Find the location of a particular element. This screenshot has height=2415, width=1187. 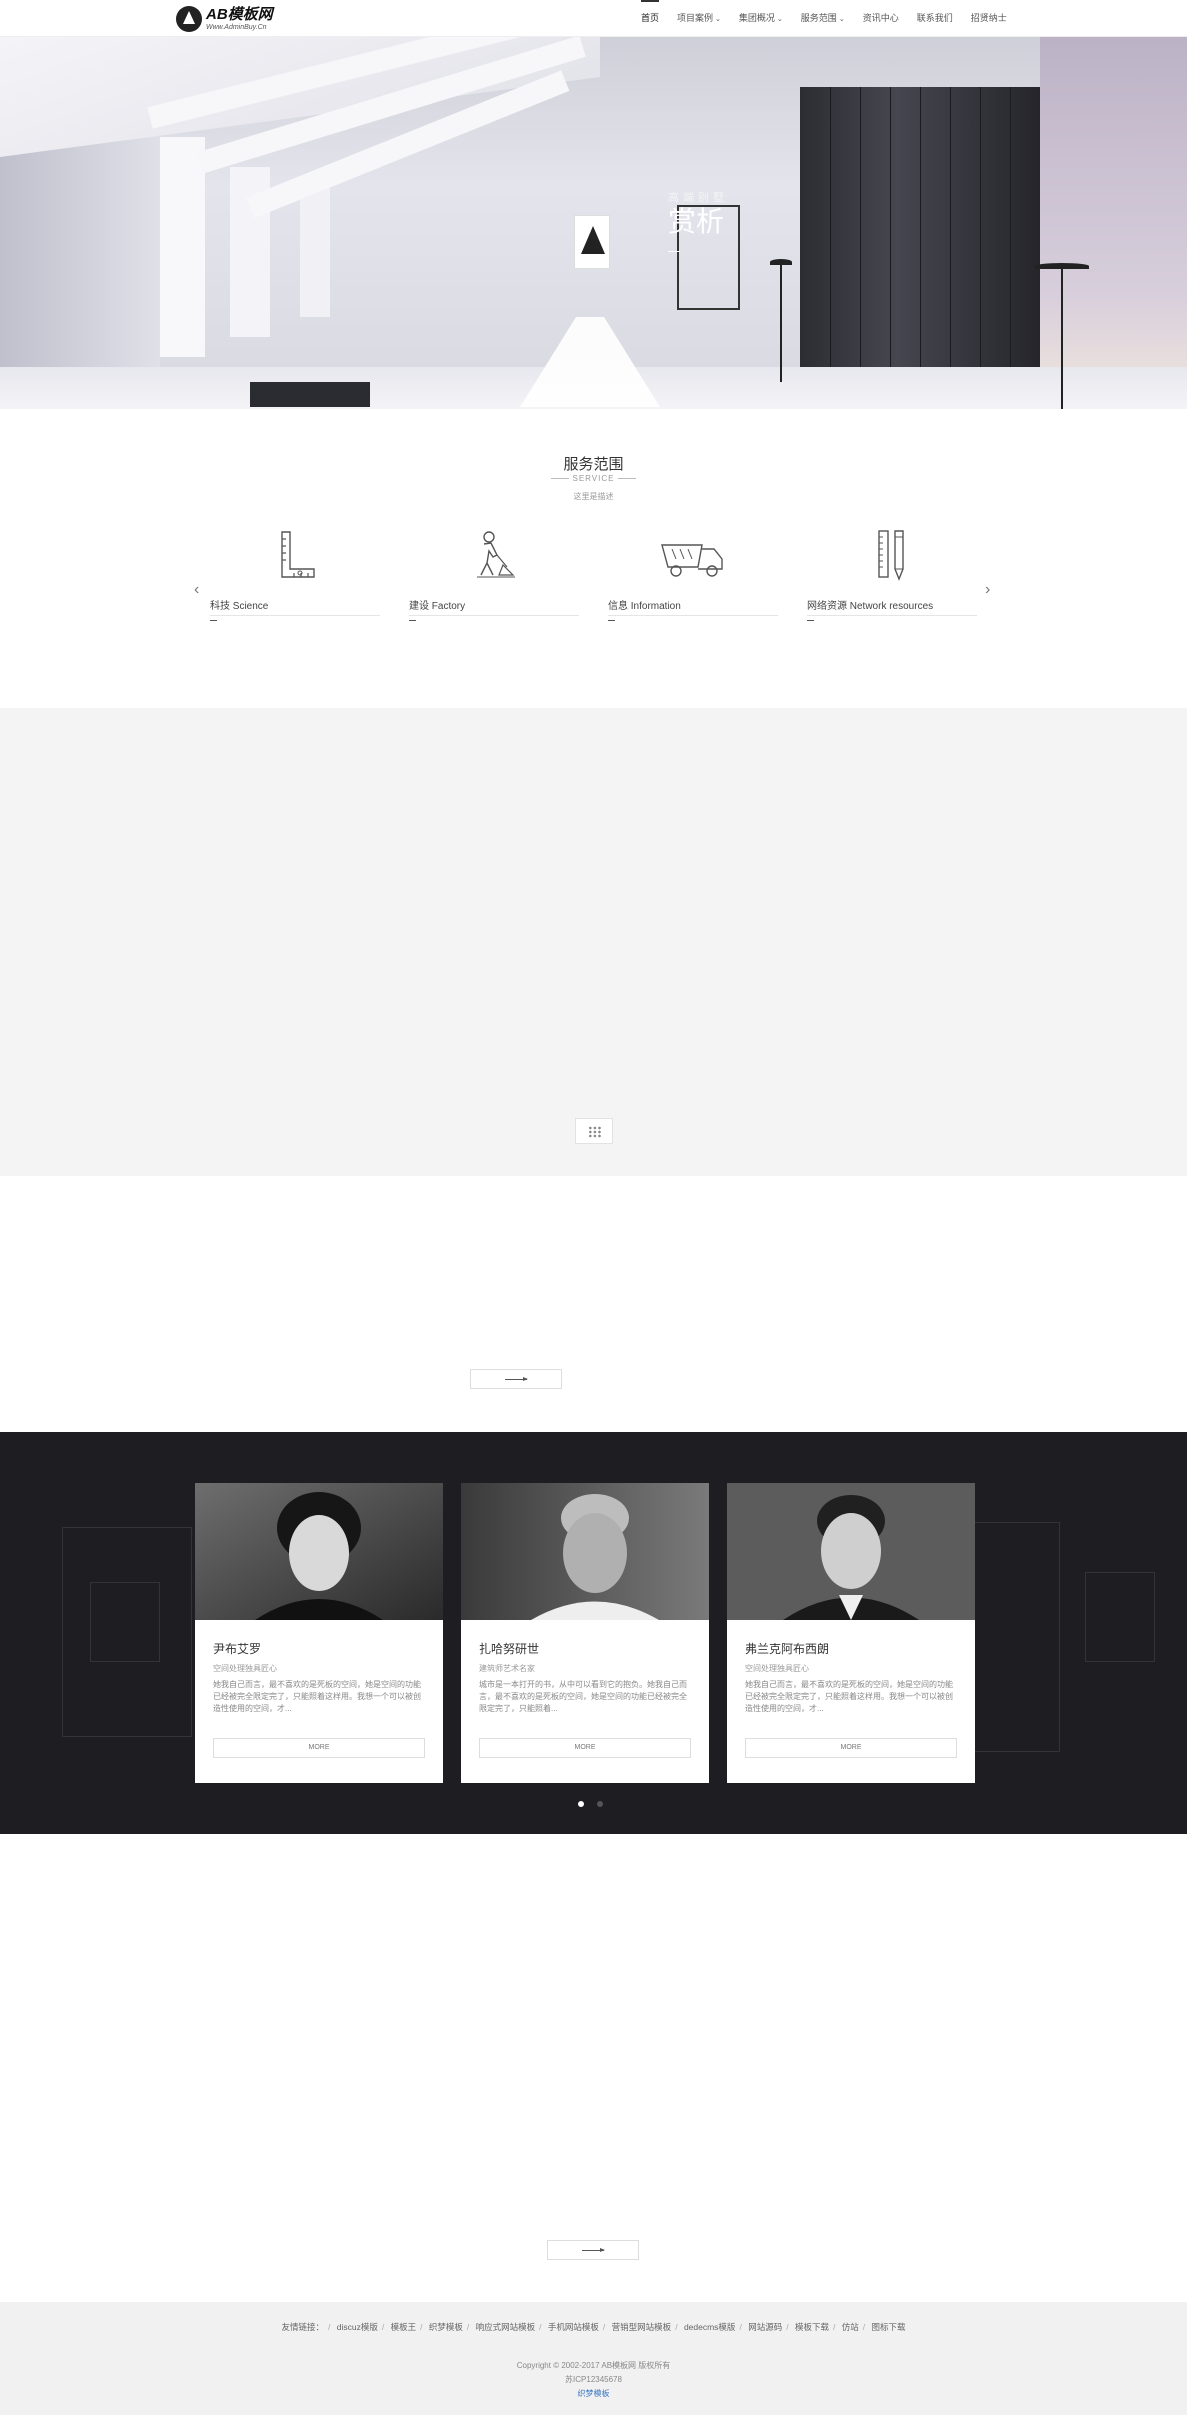

service-item-science: 科技 Science is located at coordinates (295, 577).